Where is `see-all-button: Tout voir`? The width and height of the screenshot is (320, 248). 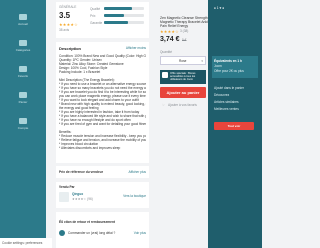 see-all-button: Tout voir is located at coordinates (234, 126).